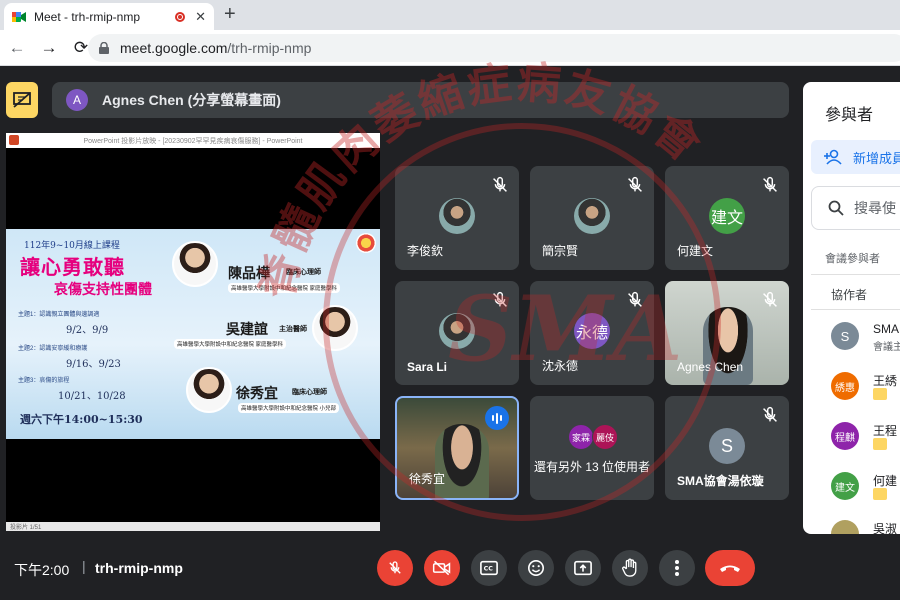  Describe the element at coordinates (727, 448) in the screenshot. I see `participant-tile: S SMA協會湯依璇` at that location.